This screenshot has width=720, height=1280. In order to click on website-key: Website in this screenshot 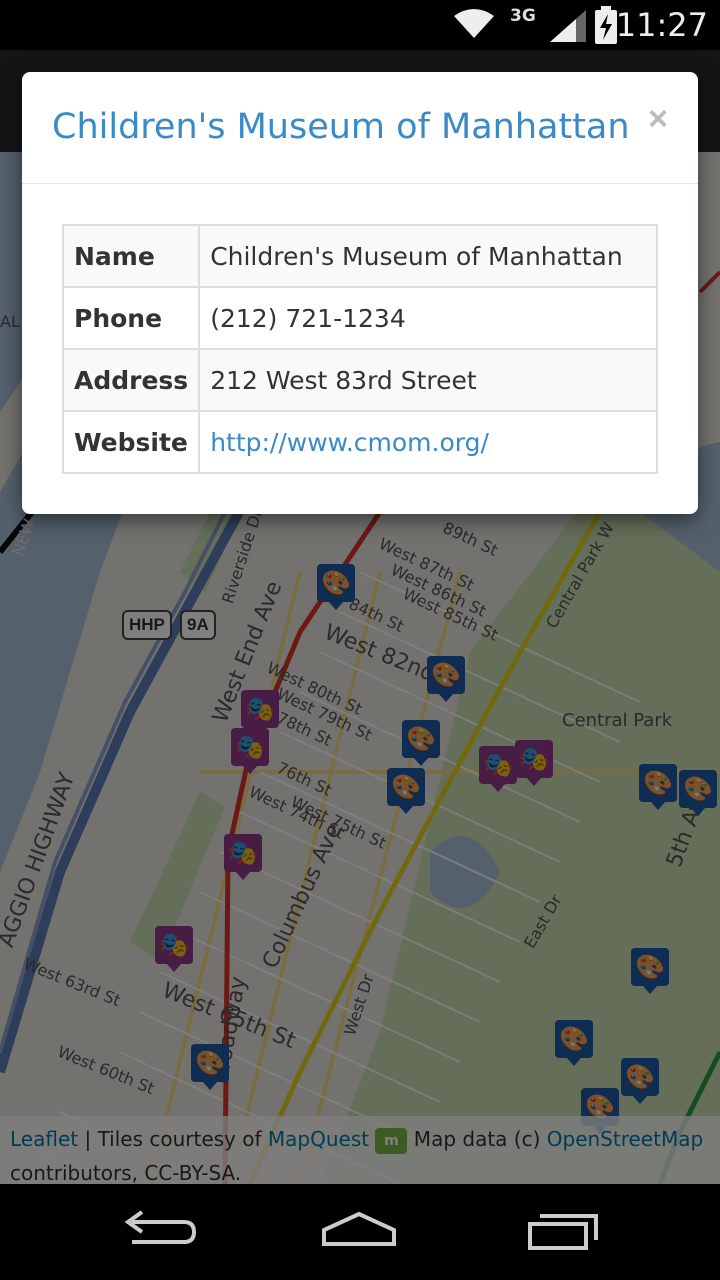, I will do `click(131, 442)`.